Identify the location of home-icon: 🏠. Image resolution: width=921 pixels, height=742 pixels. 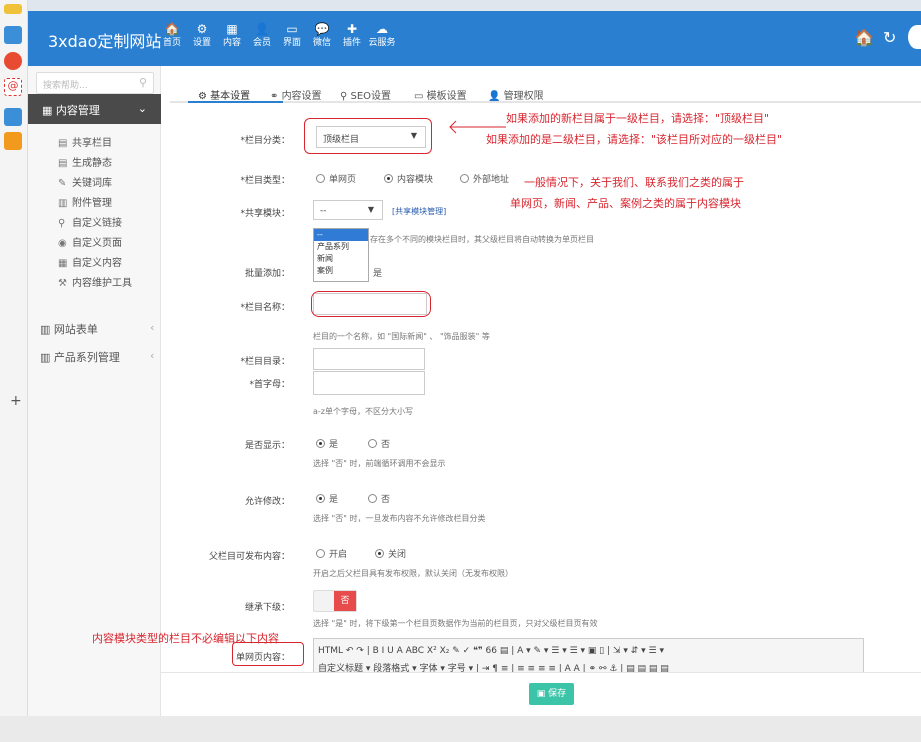
(864, 37).